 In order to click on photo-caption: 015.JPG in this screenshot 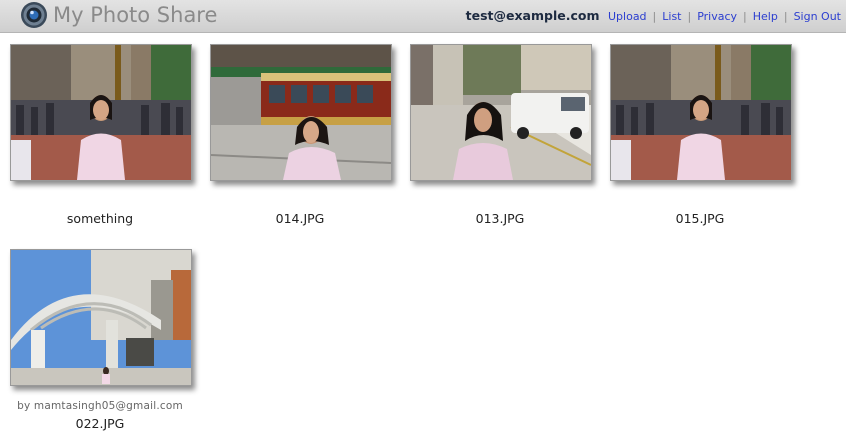, I will do `click(700, 218)`.